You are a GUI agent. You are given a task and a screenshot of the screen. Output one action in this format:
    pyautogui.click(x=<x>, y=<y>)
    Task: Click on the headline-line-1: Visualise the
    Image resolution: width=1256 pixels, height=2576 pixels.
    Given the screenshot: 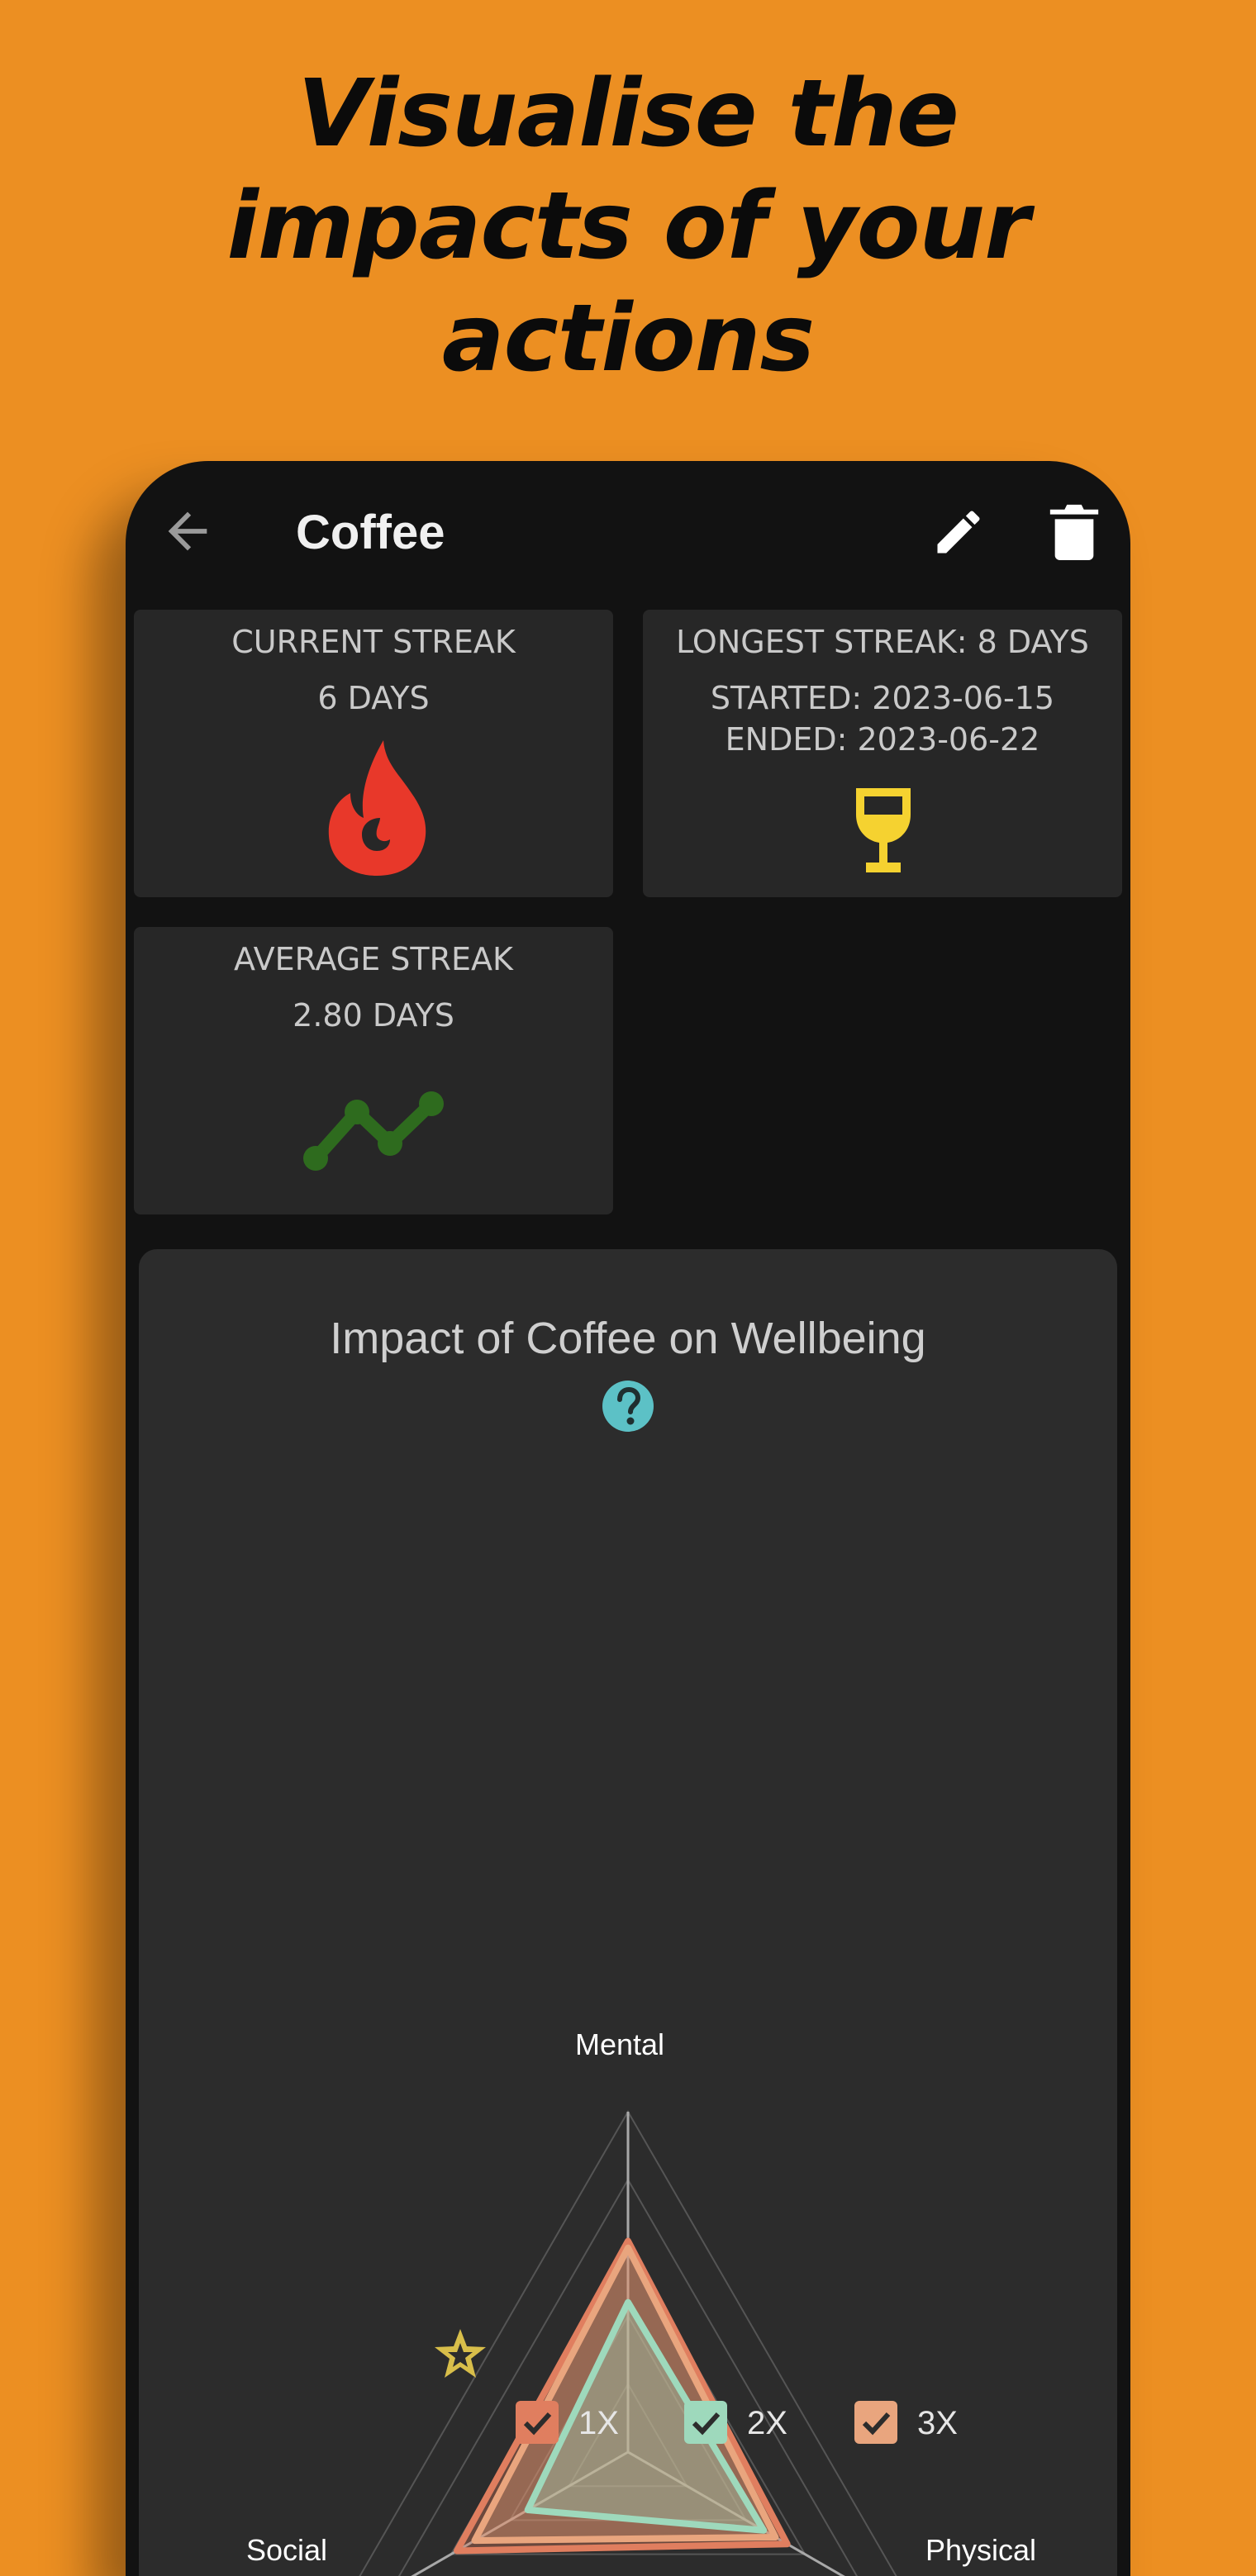 What is the action you would take?
    pyautogui.click(x=628, y=114)
    